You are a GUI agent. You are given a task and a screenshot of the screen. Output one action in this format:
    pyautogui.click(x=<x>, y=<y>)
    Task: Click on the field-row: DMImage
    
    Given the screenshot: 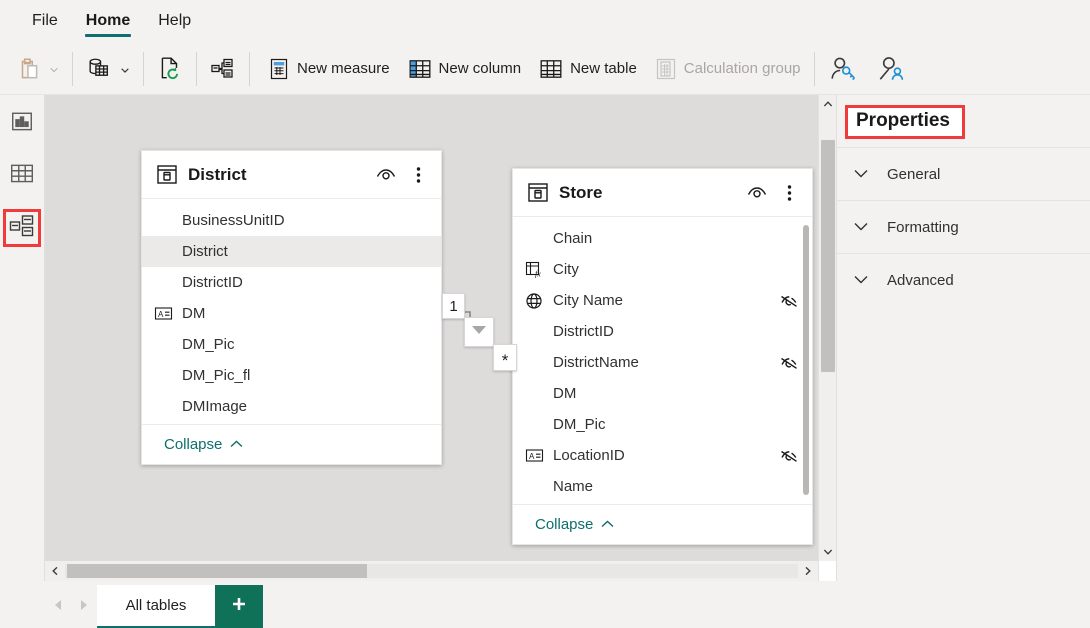 What is the action you would take?
    pyautogui.click(x=291, y=406)
    